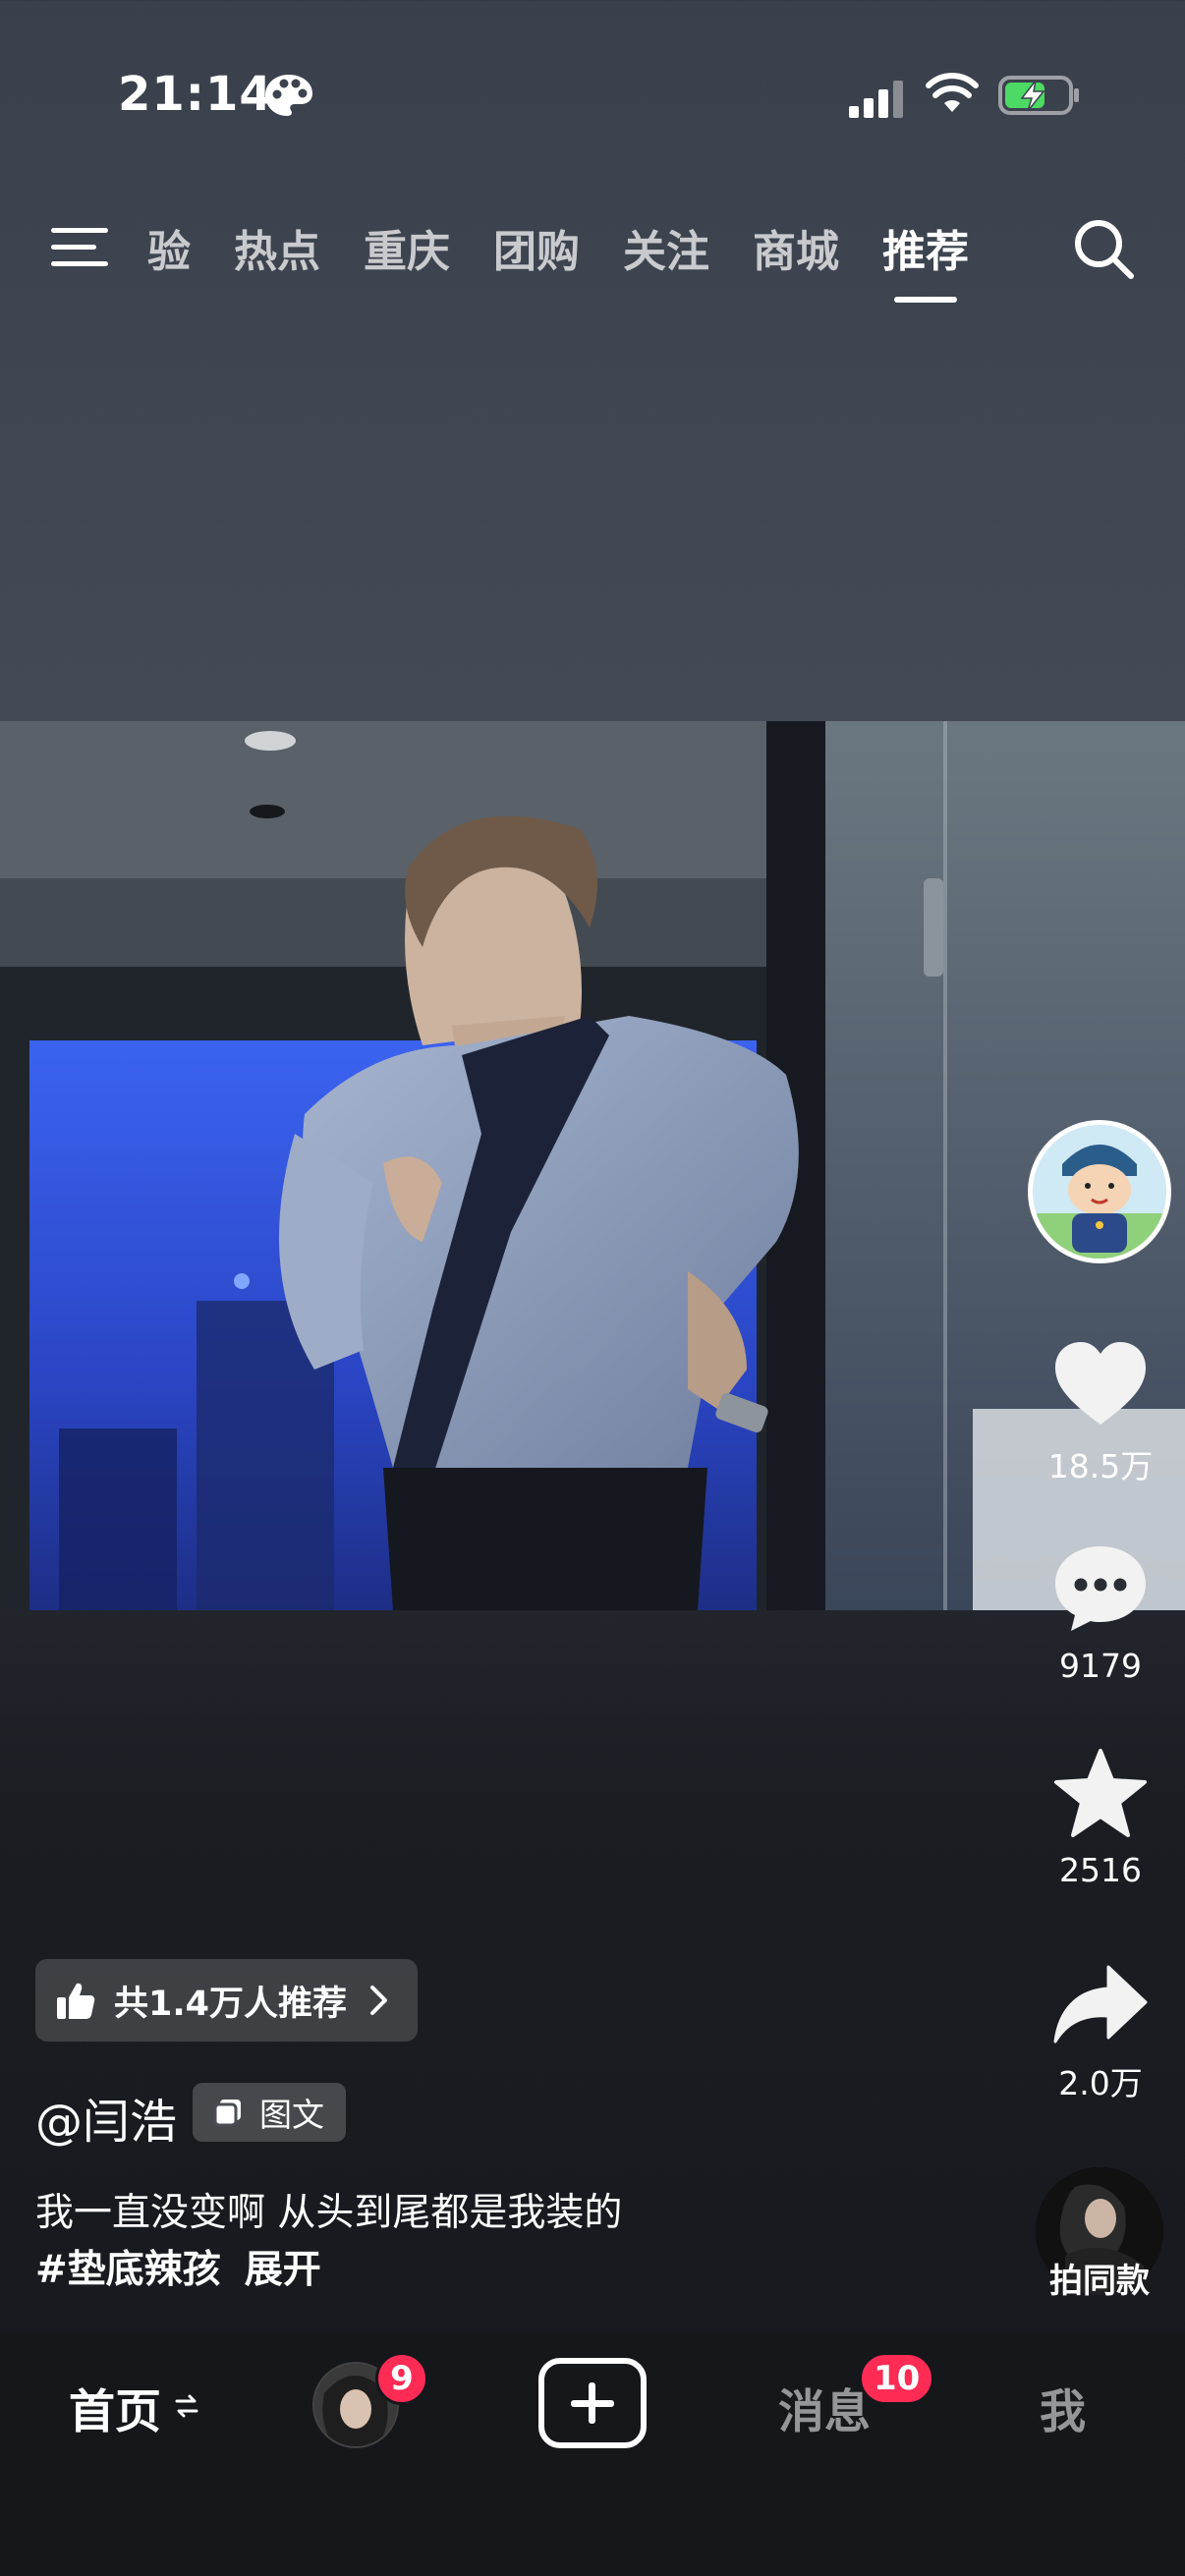  I want to click on create-post-button, so click(592, 2403).